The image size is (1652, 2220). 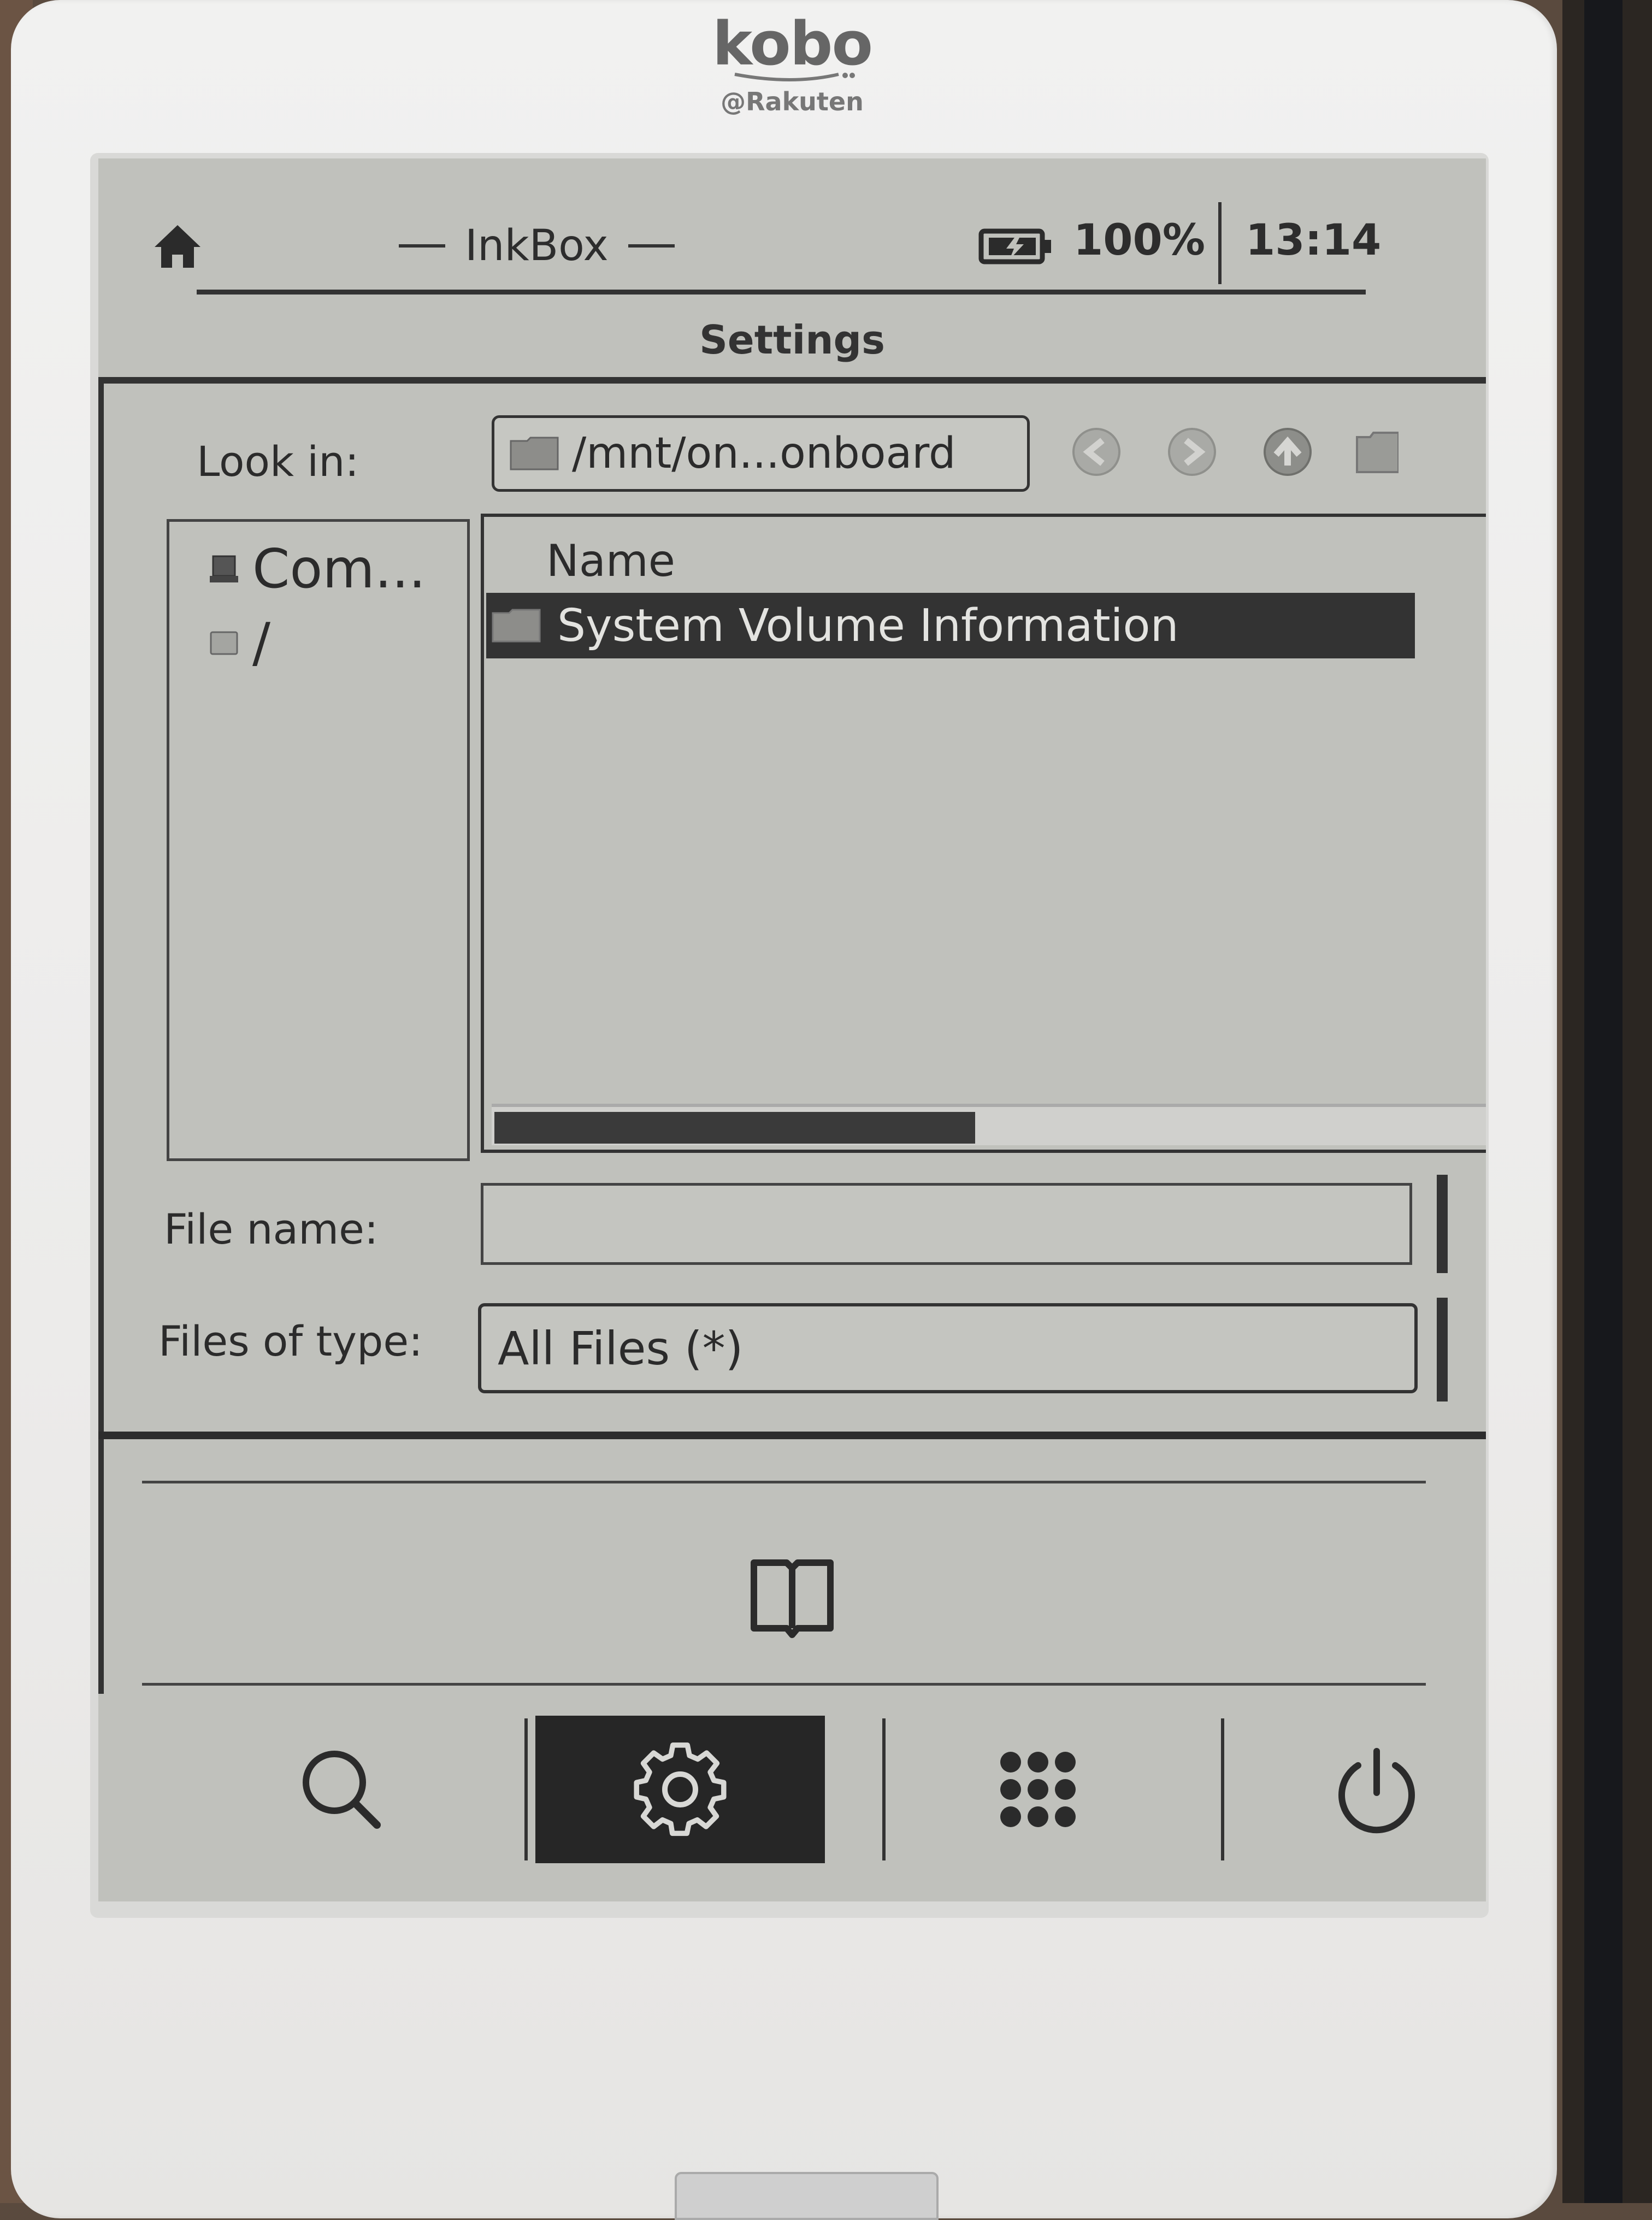 I want to click on places-sidebar: Com... /, so click(x=318, y=840).